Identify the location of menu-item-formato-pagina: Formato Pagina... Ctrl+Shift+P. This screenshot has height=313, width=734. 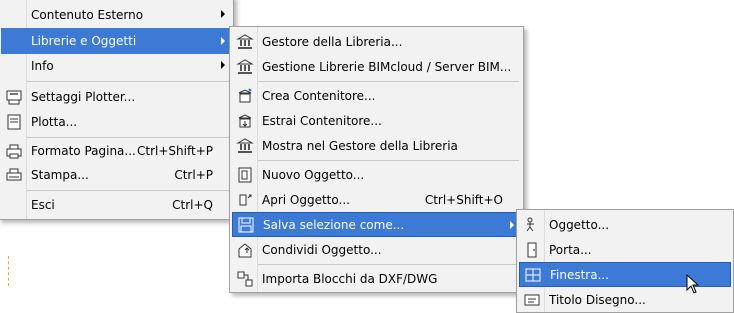
(116, 151).